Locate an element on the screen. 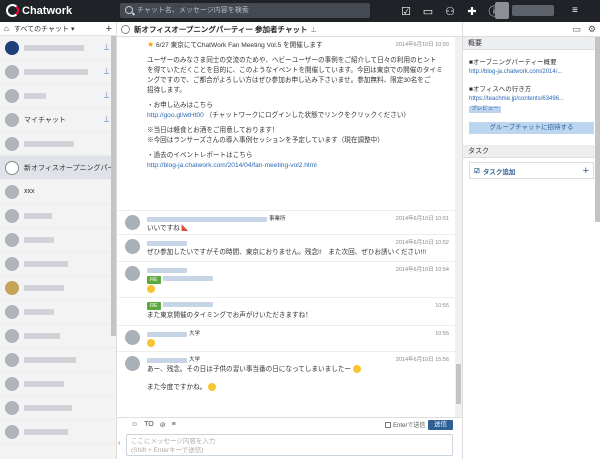 This screenshot has height=459, width=600. message-text: ・過去のイベントレポートはこちら is located at coordinates (200, 155).